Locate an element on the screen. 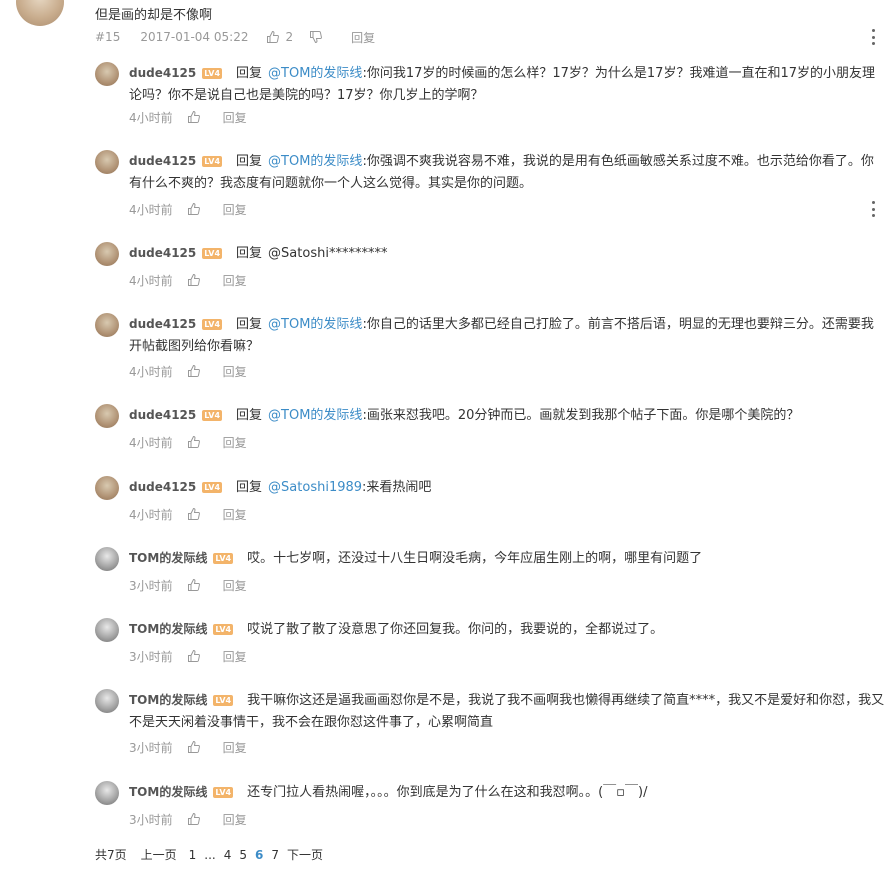  main-comment-avatar is located at coordinates (40, 13).